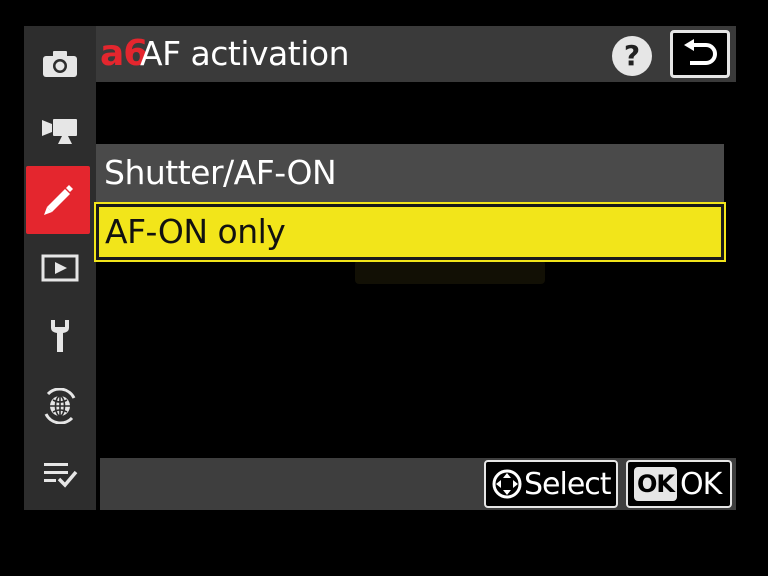  I want to click on tab-movie-recording, so click(60, 130).